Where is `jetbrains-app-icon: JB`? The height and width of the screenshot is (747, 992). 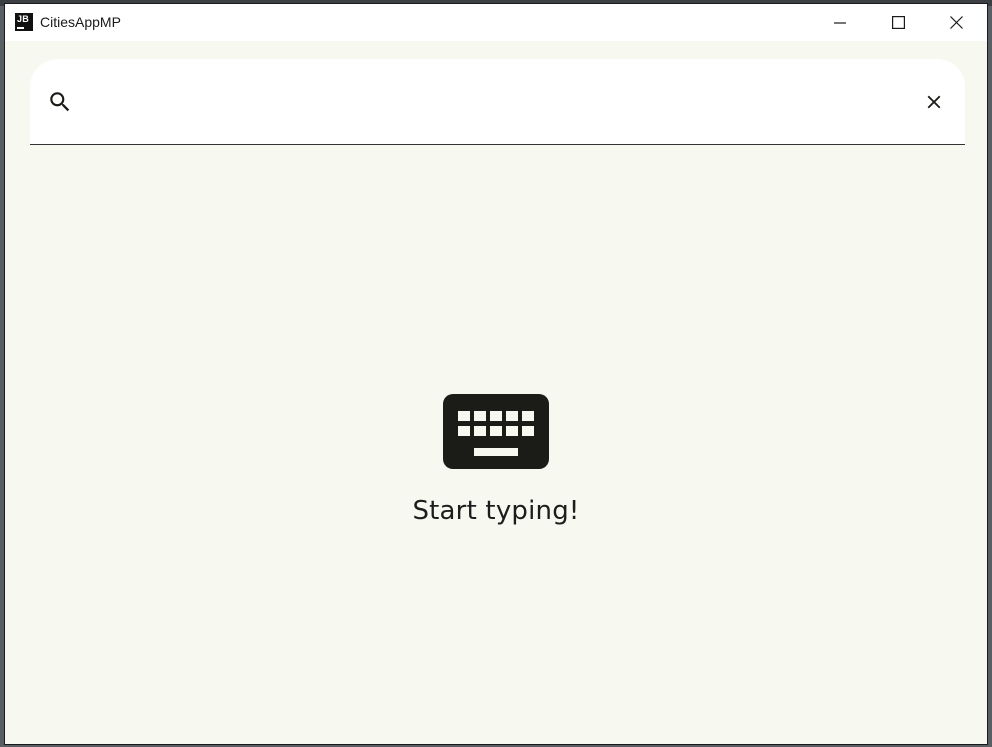 jetbrains-app-icon: JB is located at coordinates (24, 22).